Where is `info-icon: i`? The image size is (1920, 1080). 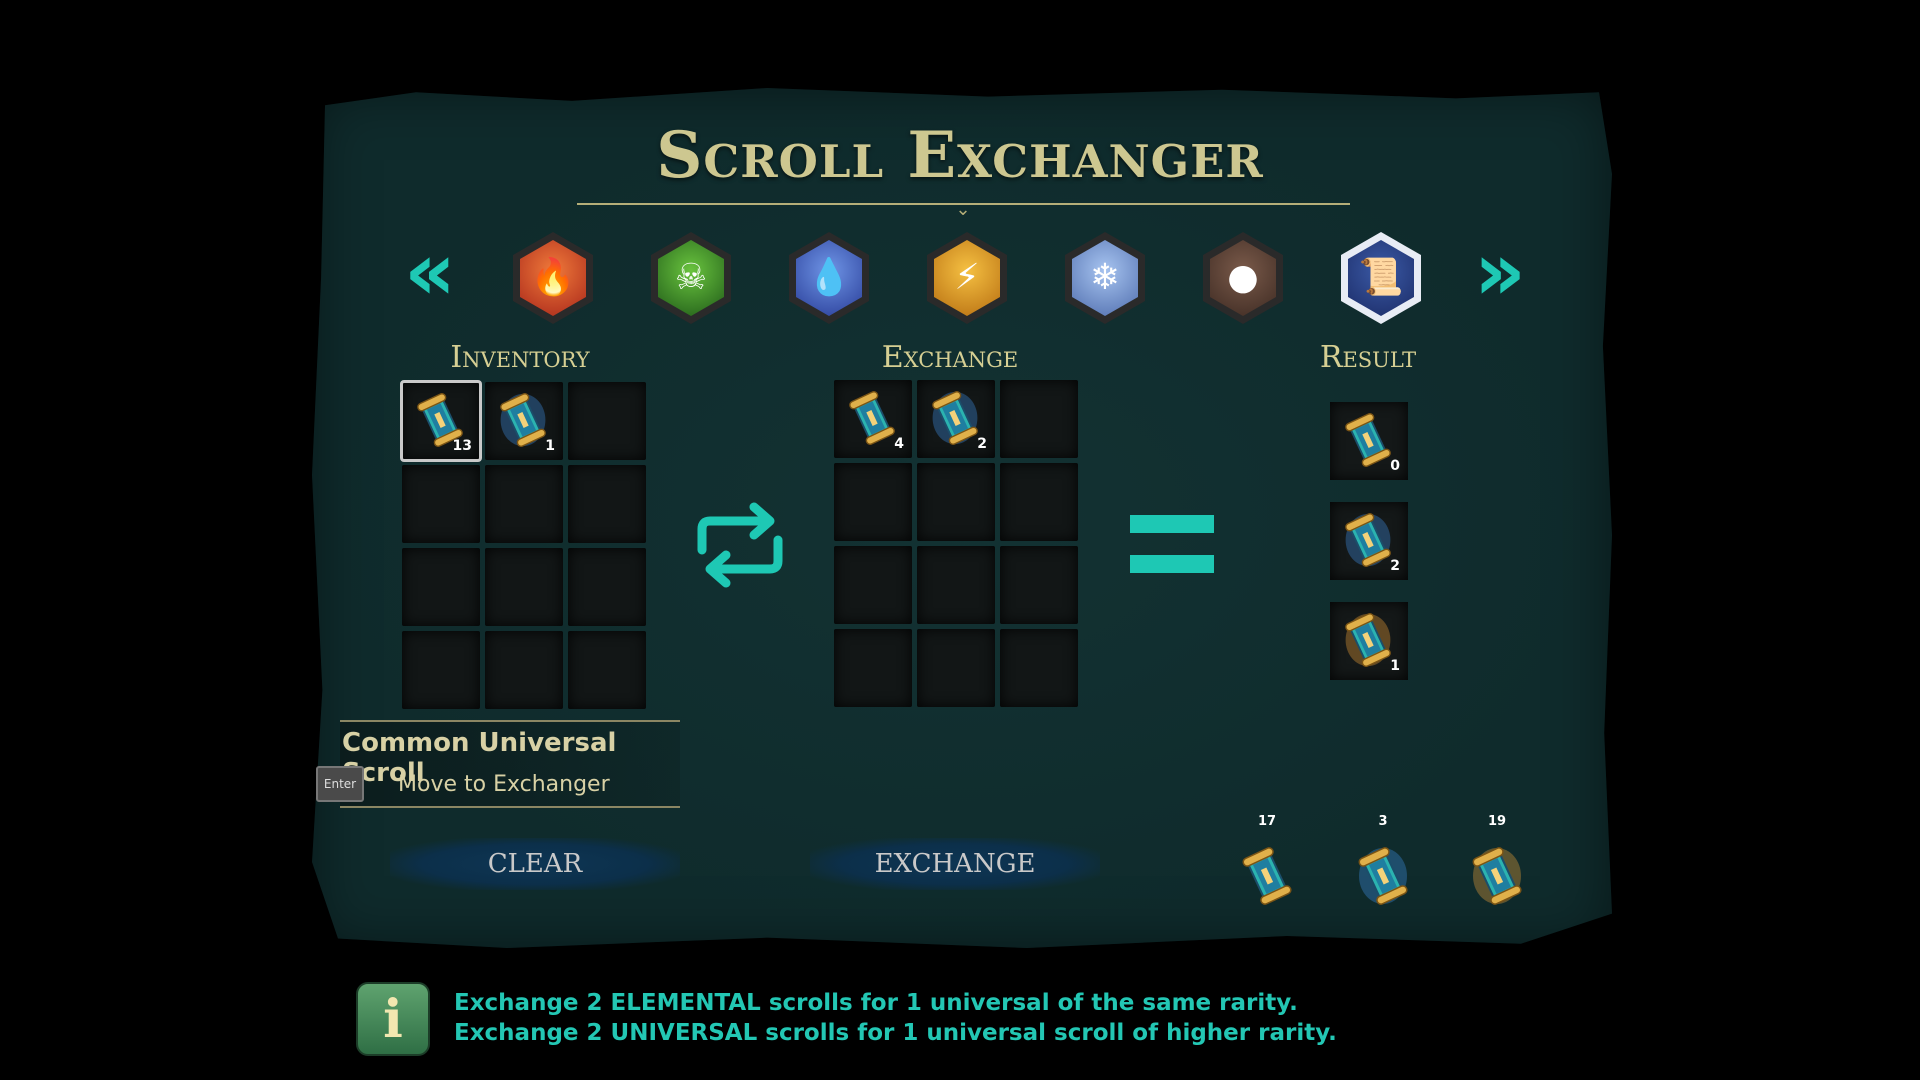
info-icon: i is located at coordinates (393, 1019).